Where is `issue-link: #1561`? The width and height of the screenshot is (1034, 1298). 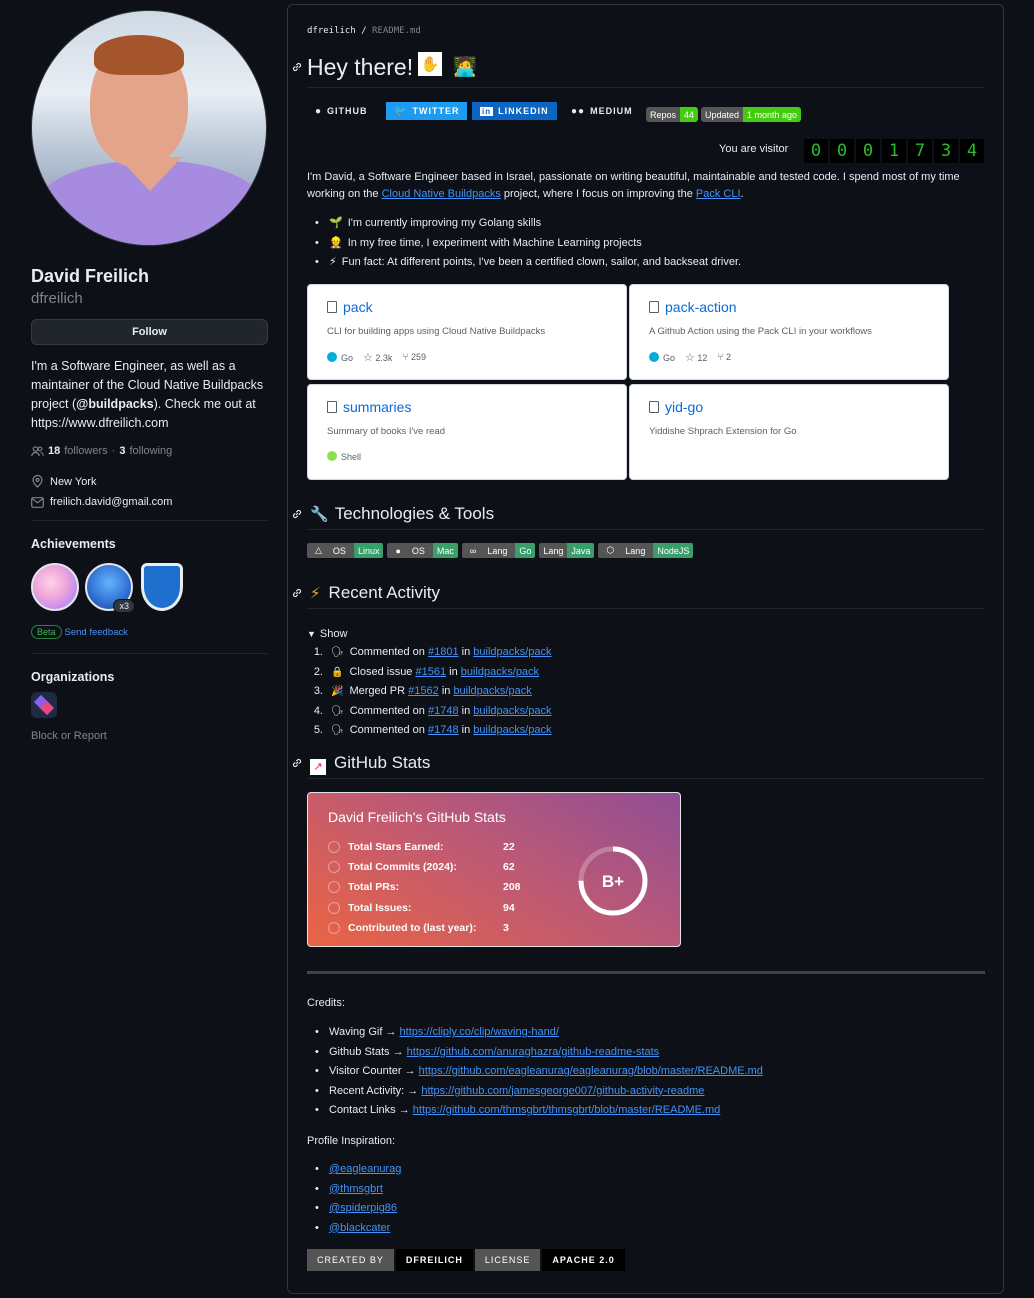 issue-link: #1561 is located at coordinates (431, 673).